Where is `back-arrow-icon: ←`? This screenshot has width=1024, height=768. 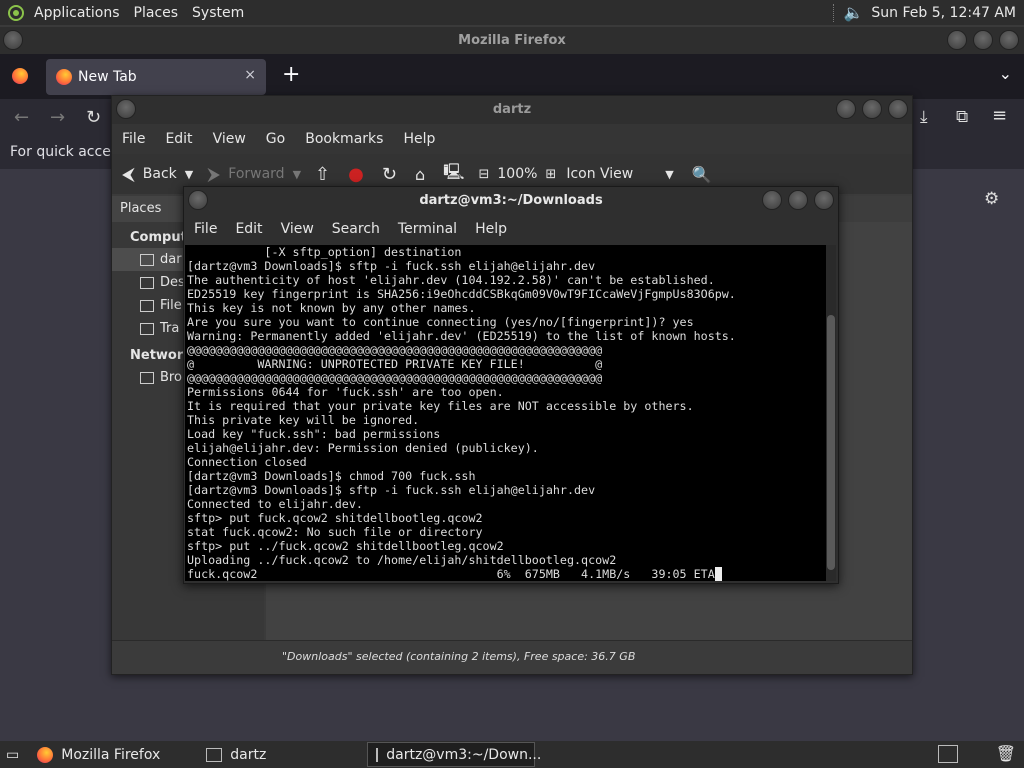 back-arrow-icon: ← is located at coordinates (21, 117).